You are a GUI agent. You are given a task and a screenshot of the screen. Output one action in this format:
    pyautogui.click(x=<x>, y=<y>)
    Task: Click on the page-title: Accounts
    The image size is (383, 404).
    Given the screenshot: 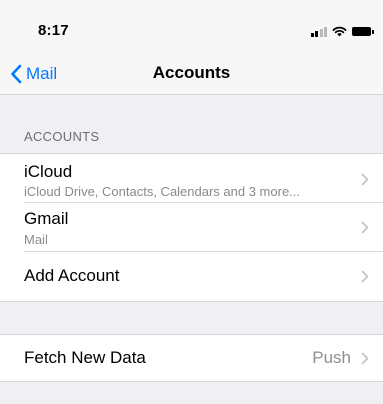 What is the action you would take?
    pyautogui.click(x=191, y=72)
    